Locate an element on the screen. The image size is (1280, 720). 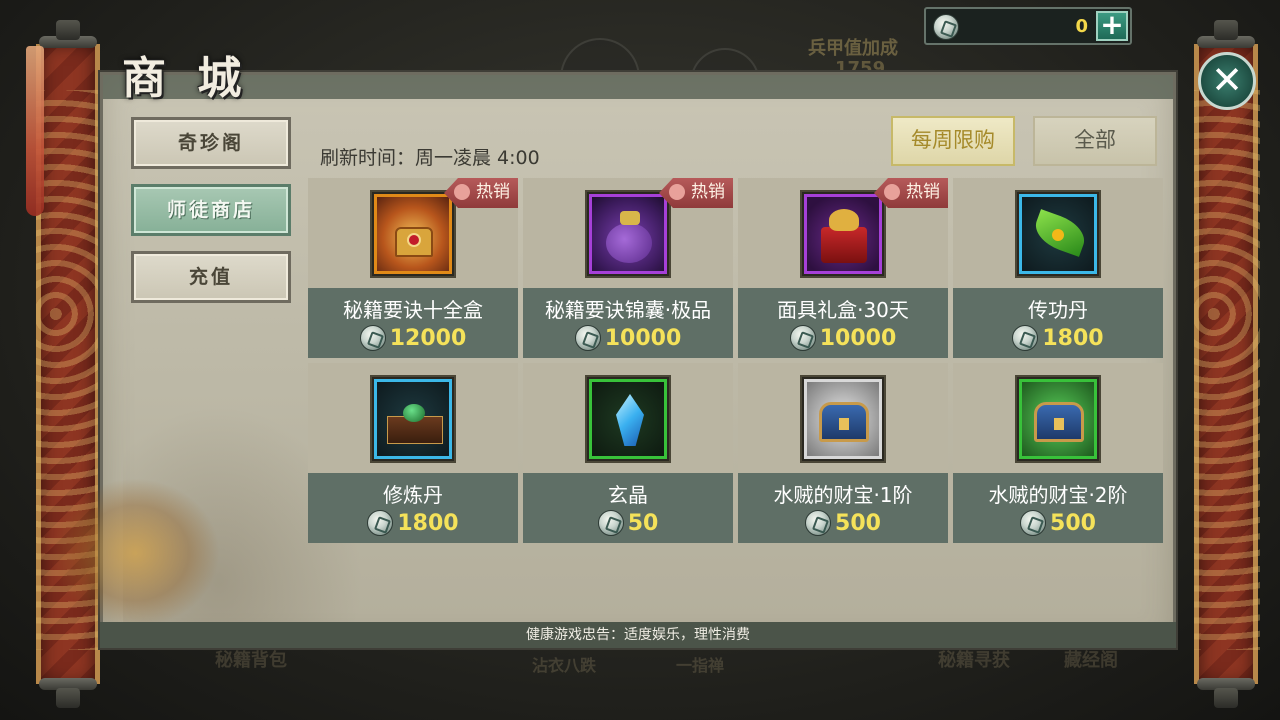
item-price: 12000 is located at coordinates (413, 338).